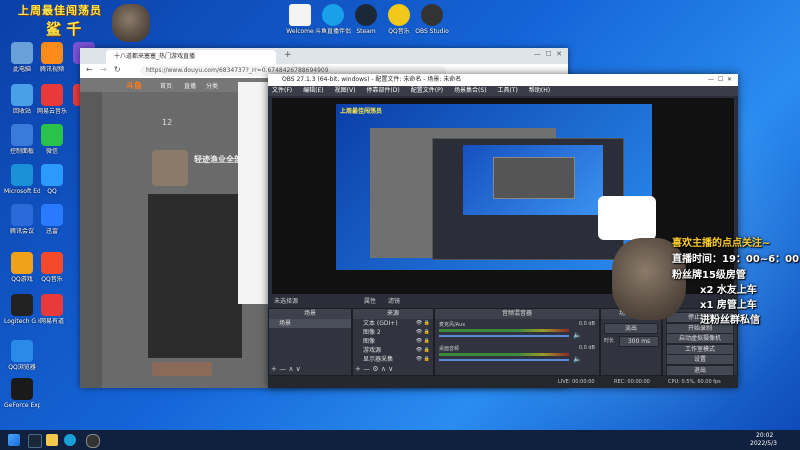 The image size is (800, 450). What do you see at coordinates (52, 179) in the screenshot?
I see `desktop-icon: QQ` at bounding box center [52, 179].